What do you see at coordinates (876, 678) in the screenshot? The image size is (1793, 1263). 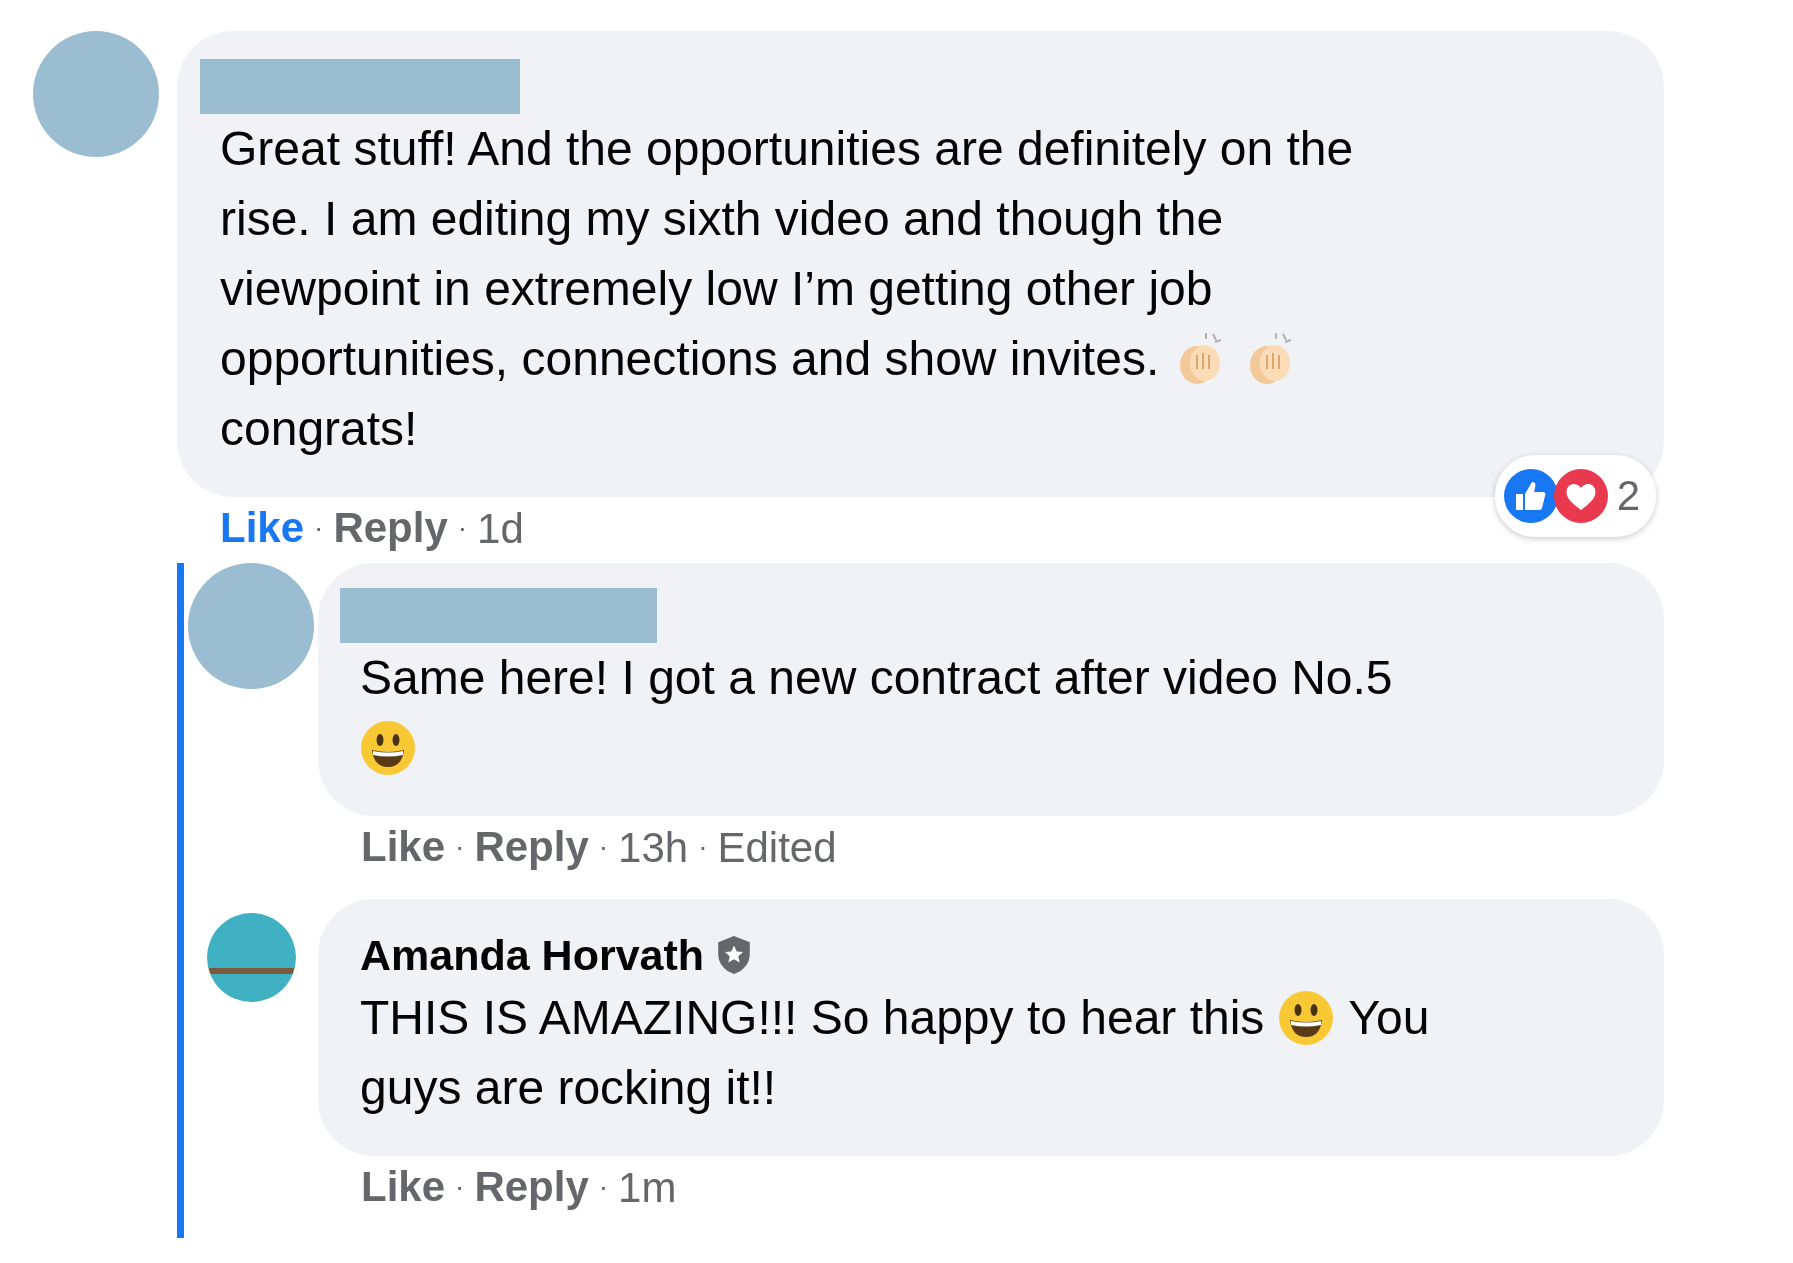 I see `comment-text: Same here! I got a new contract after video No.5` at bounding box center [876, 678].